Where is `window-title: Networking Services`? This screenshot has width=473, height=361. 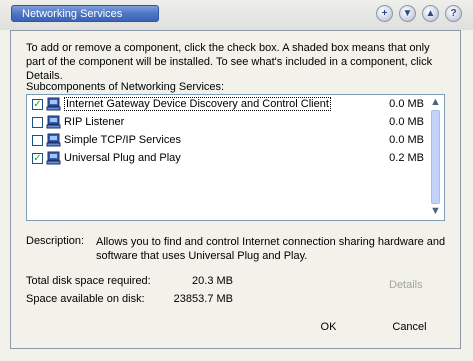 window-title: Networking Services is located at coordinates (85, 13).